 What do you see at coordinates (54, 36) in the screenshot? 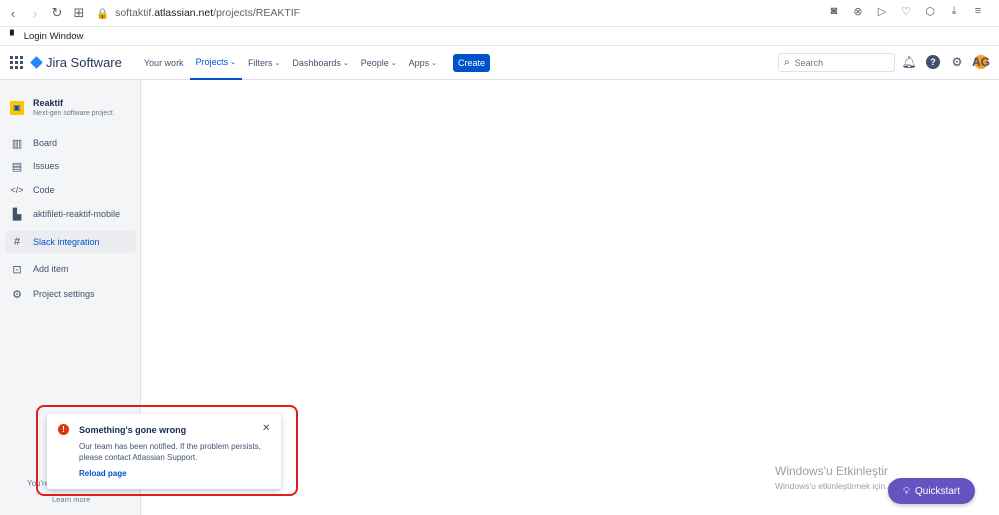
I see `bookmark-login-window: Login Window` at bounding box center [54, 36].